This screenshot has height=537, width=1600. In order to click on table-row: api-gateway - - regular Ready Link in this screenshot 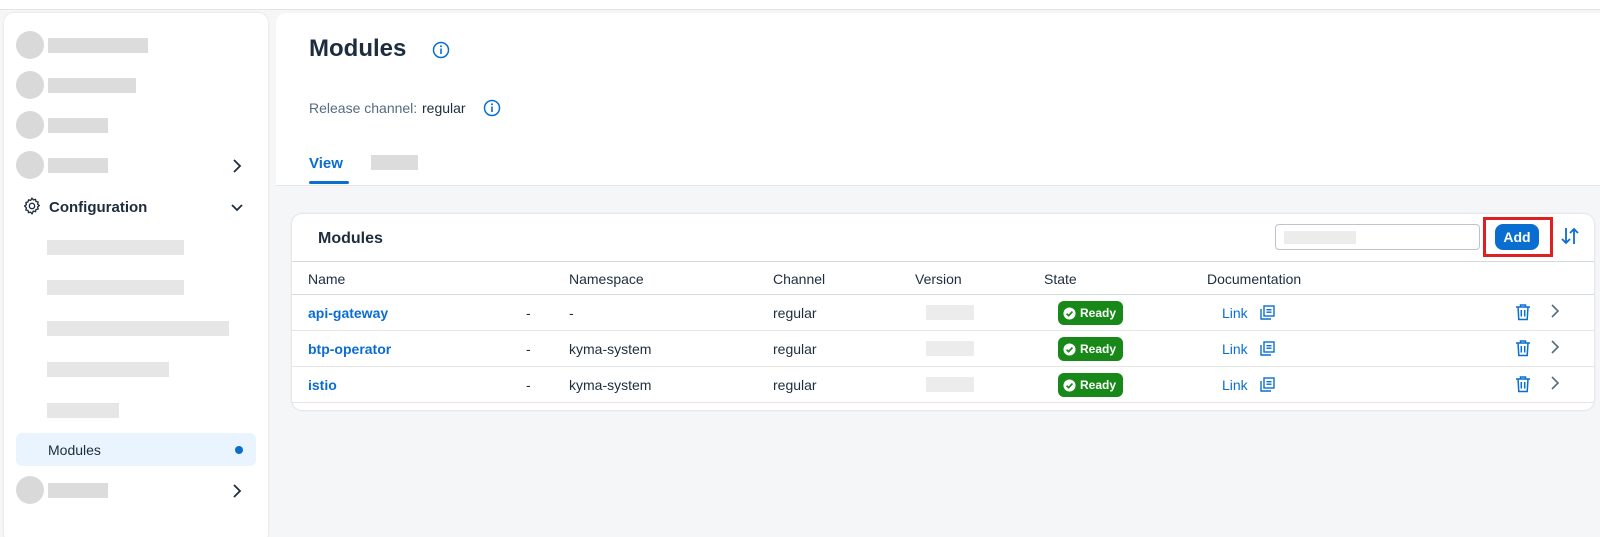, I will do `click(943, 313)`.